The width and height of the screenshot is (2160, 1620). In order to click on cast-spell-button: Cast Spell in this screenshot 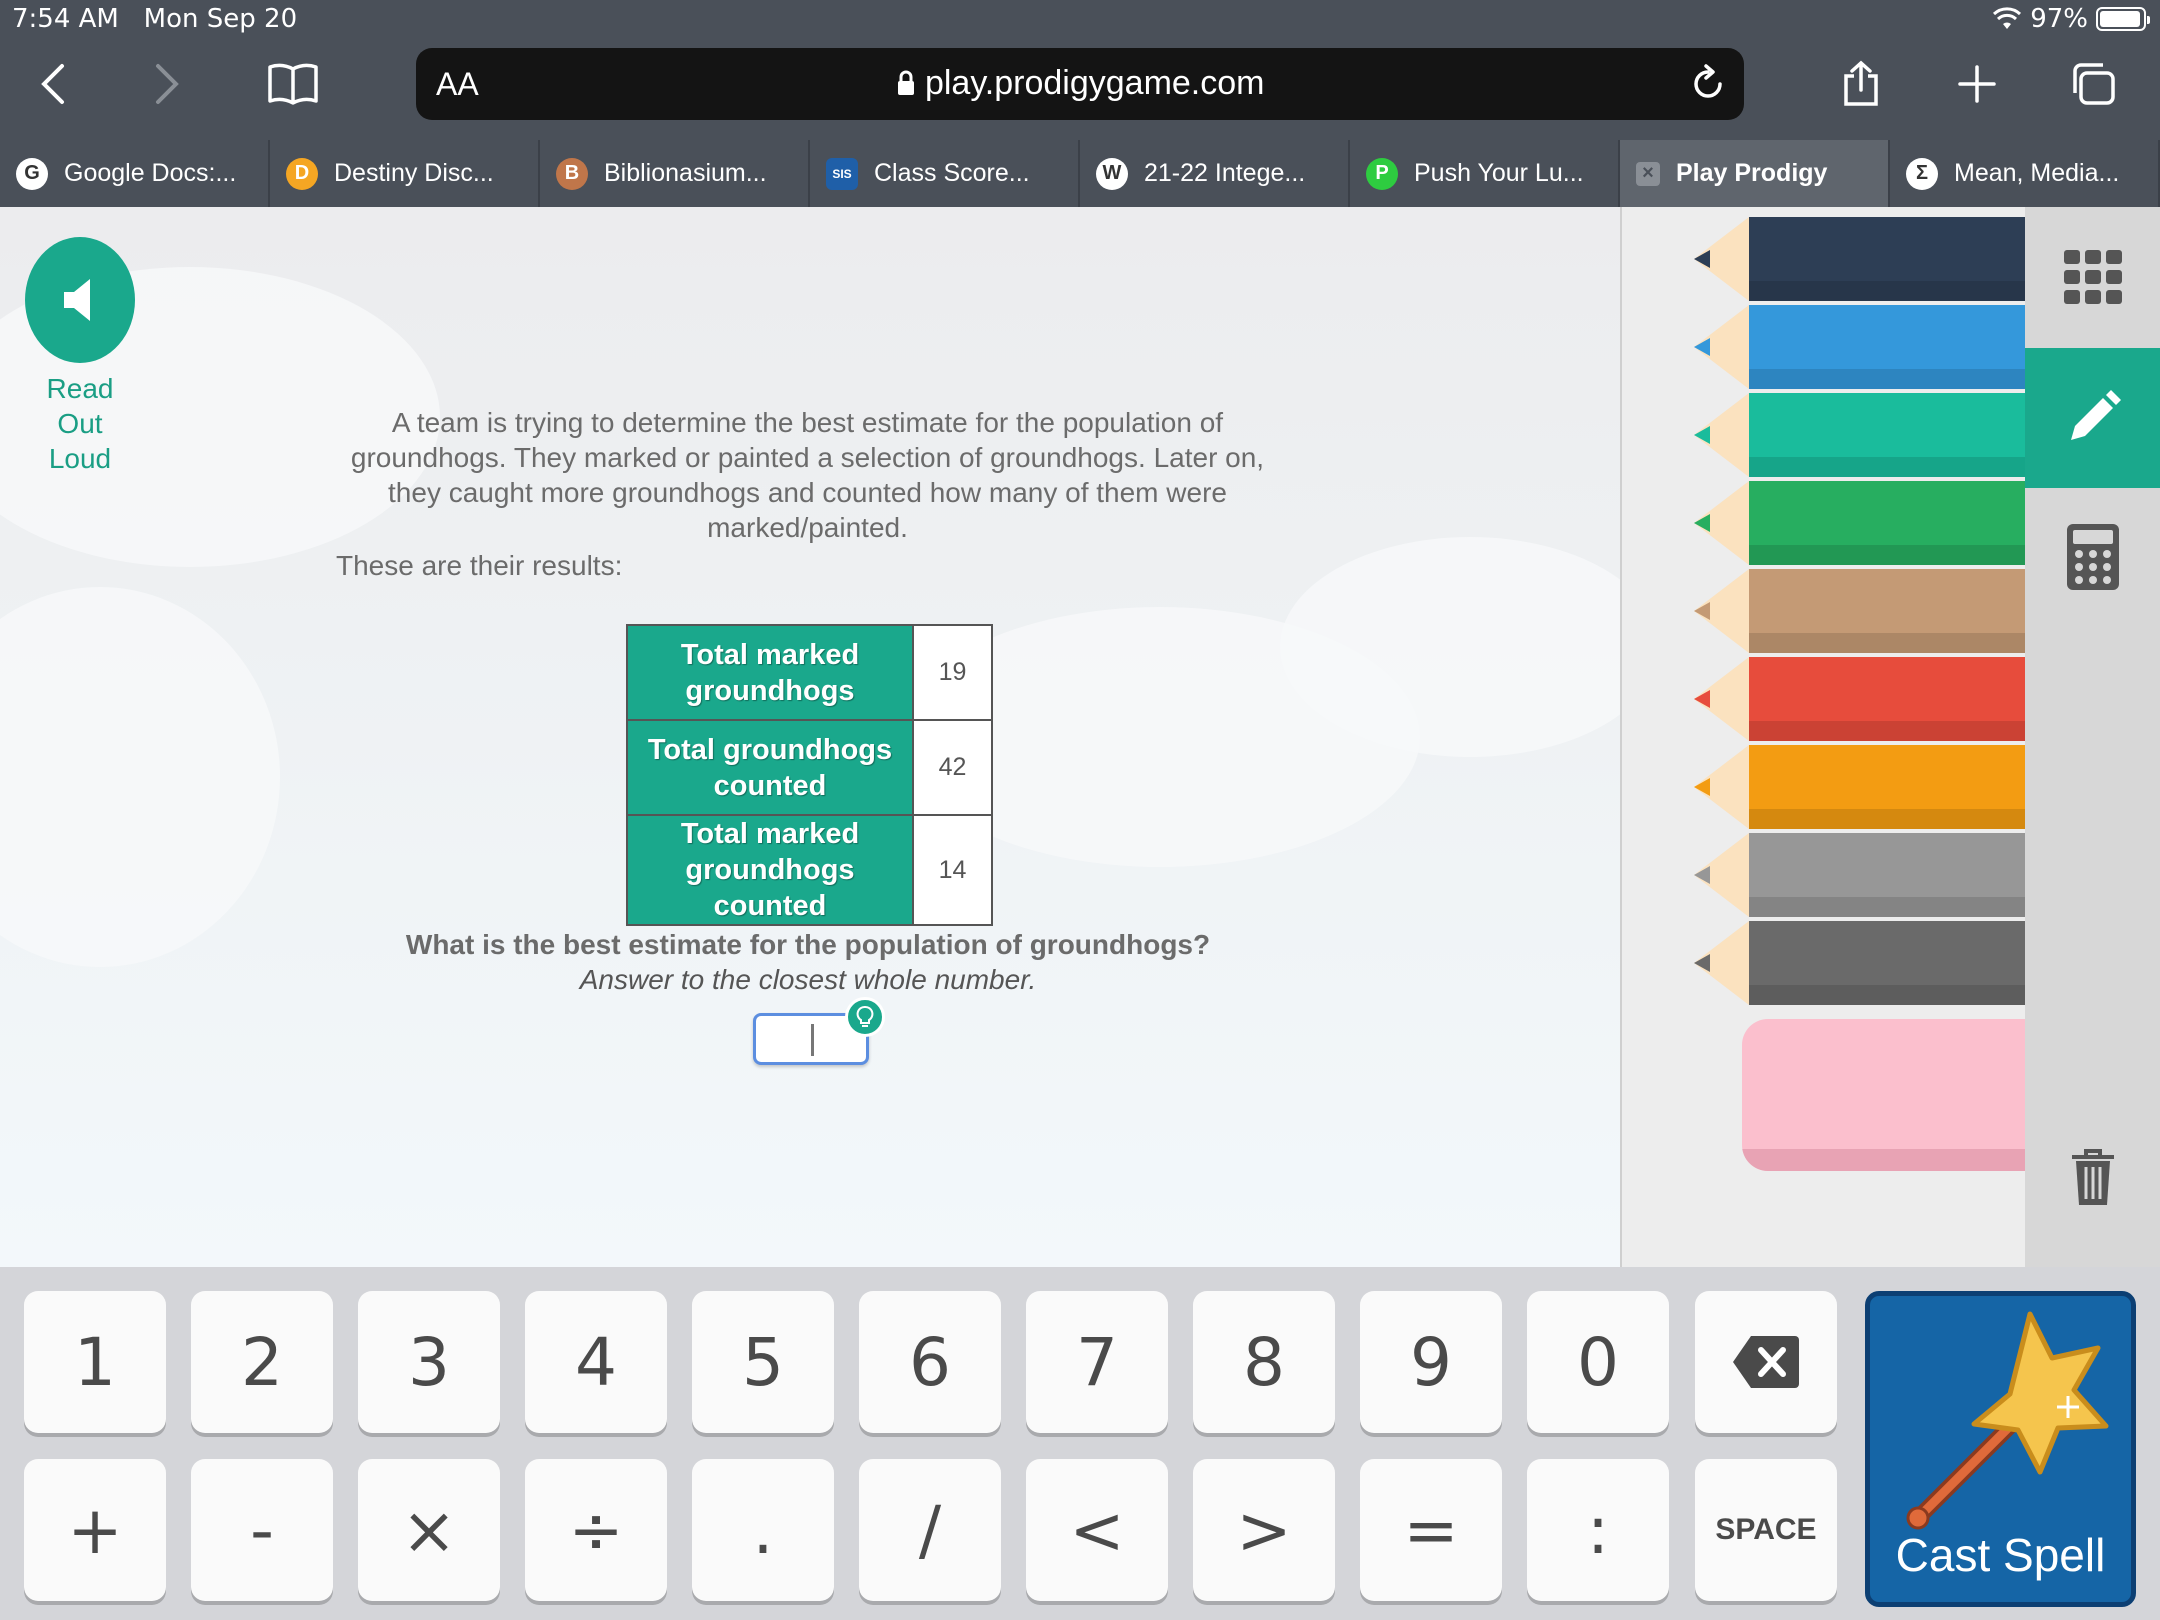, I will do `click(2000, 1449)`.